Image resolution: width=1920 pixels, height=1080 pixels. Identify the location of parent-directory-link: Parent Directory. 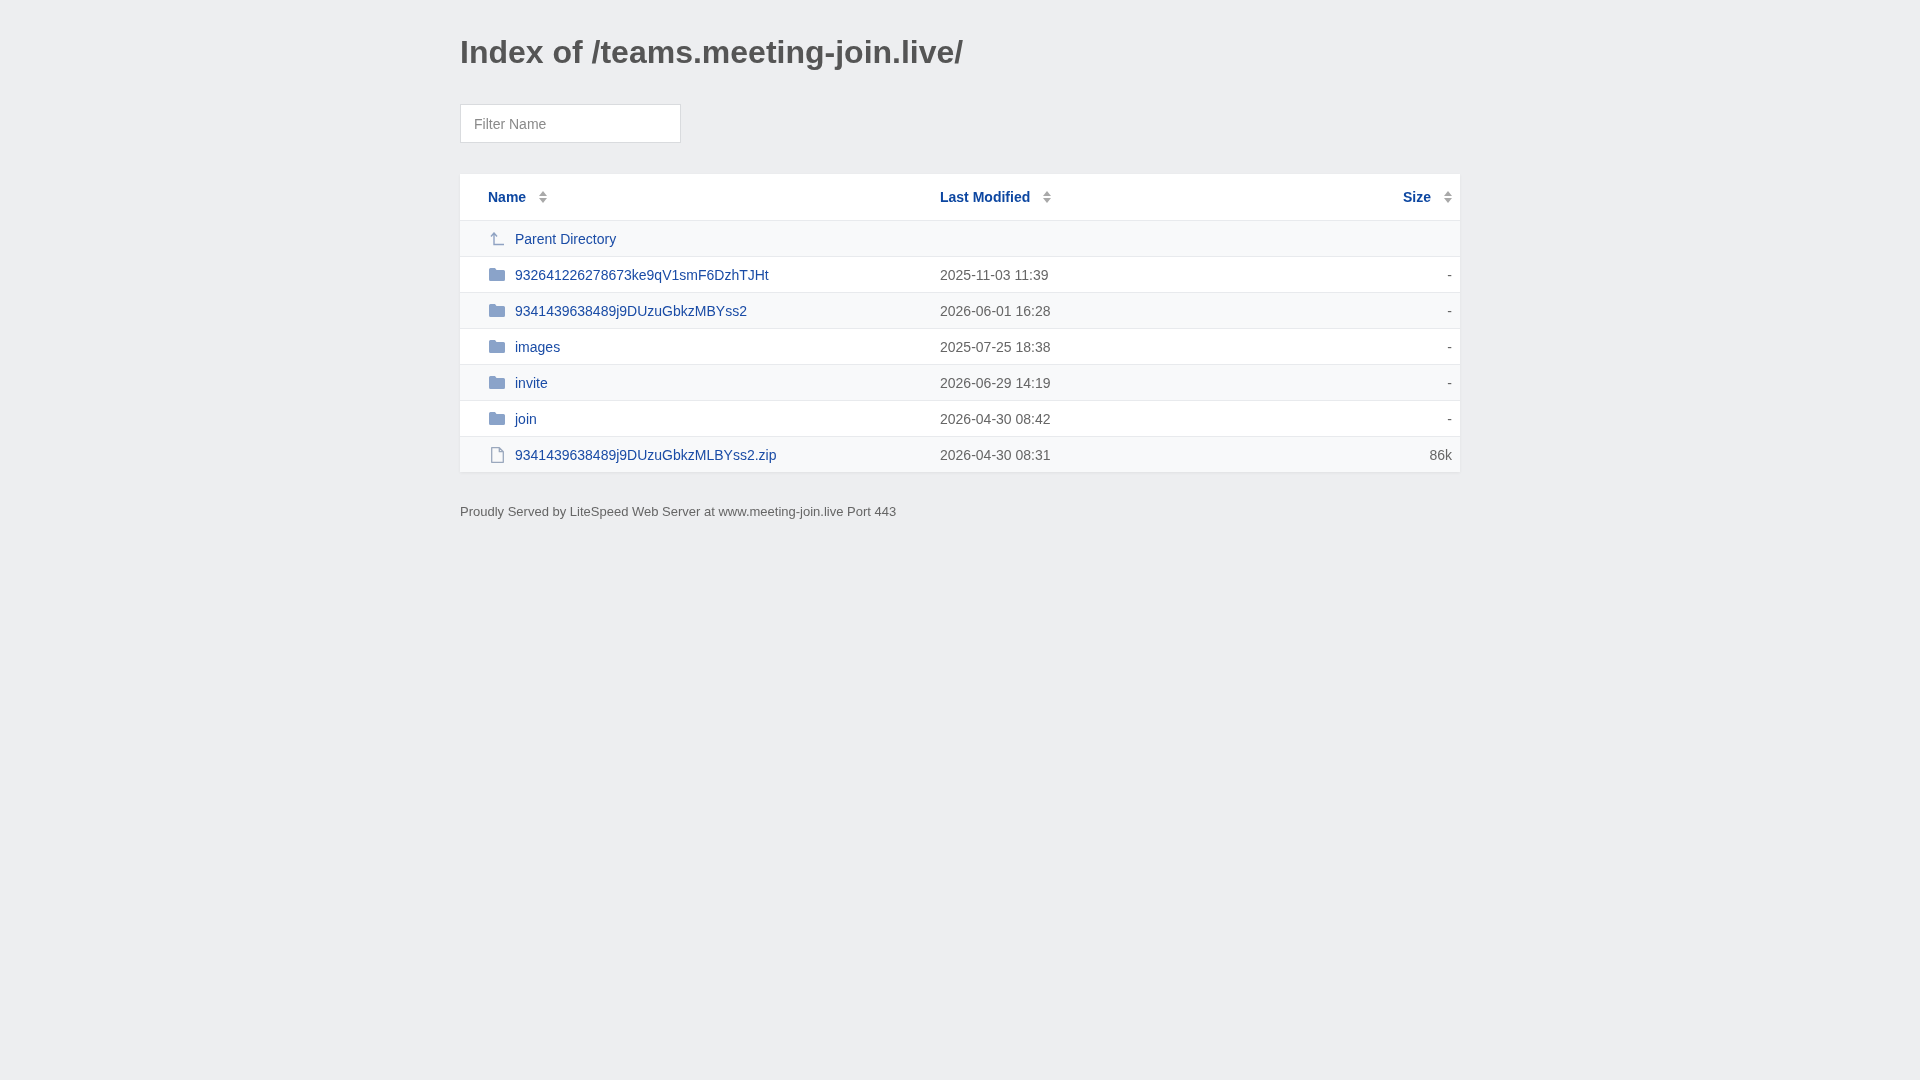
(566, 238).